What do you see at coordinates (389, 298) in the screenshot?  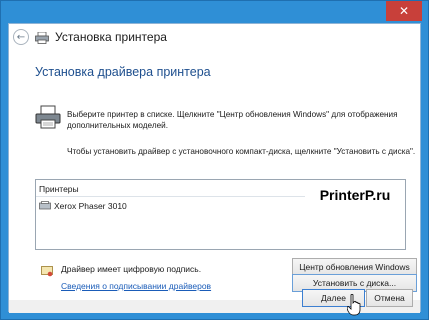 I see `cancel-button: Отмена` at bounding box center [389, 298].